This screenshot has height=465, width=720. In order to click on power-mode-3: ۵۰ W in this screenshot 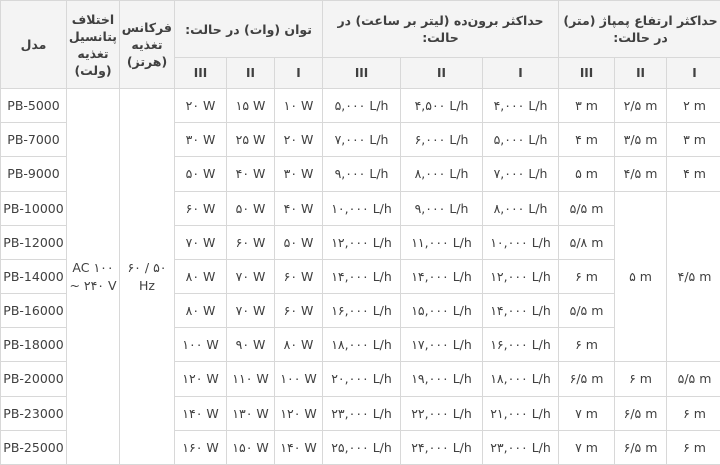, I will do `click(200, 174)`.